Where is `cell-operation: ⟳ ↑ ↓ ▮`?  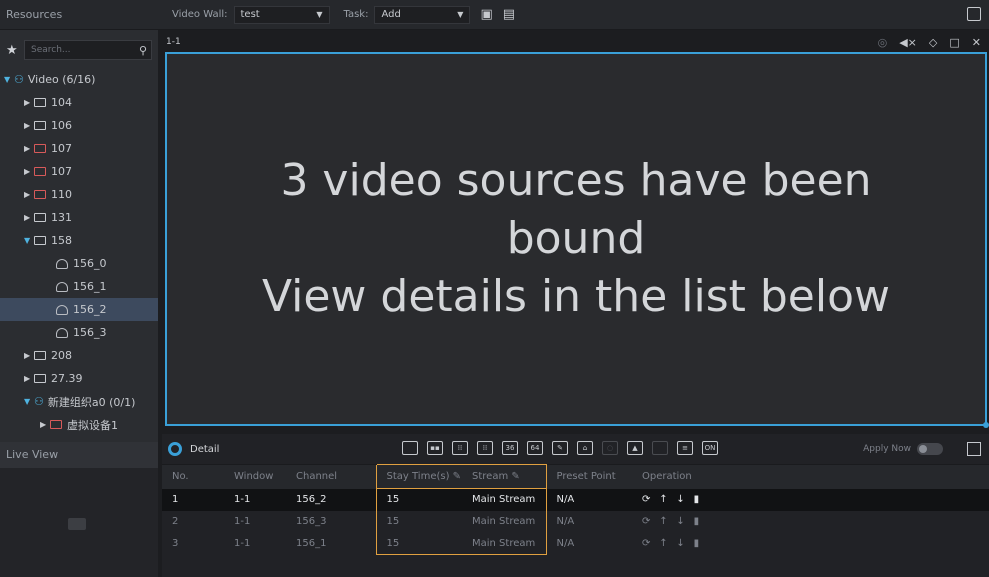 cell-operation: ⟳ ↑ ↓ ▮ is located at coordinates (810, 499).